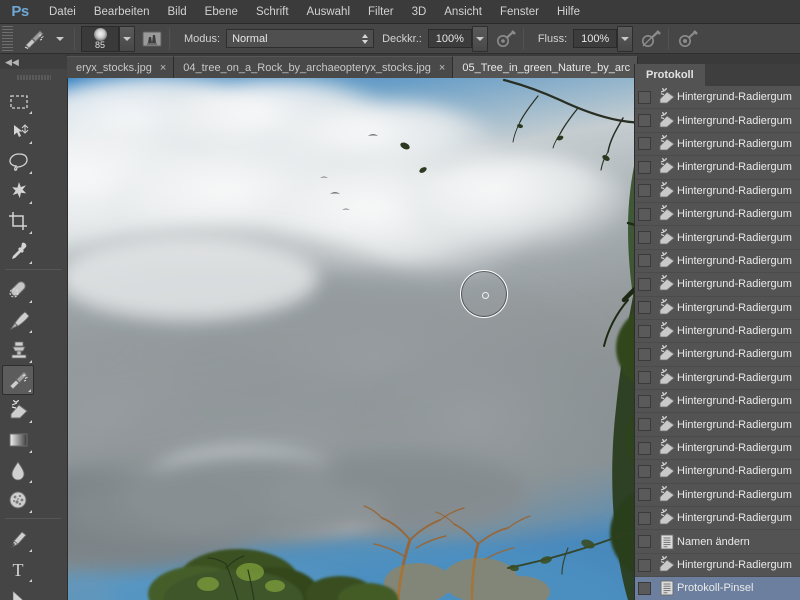  Describe the element at coordinates (18, 290) in the screenshot. I see `spot-healing-brush-tool` at that location.